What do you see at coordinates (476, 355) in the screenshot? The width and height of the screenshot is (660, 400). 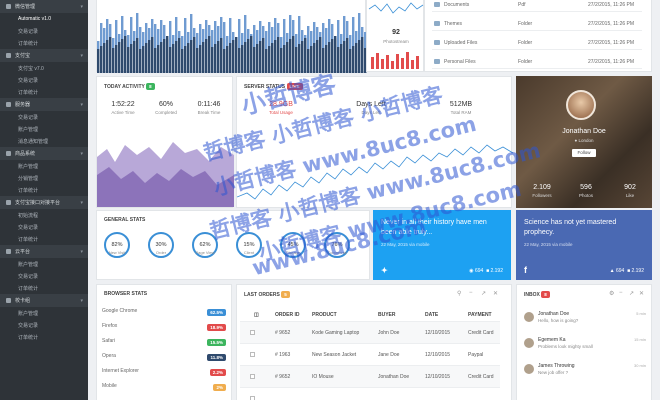 I see `order-payment: Paypal` at bounding box center [476, 355].